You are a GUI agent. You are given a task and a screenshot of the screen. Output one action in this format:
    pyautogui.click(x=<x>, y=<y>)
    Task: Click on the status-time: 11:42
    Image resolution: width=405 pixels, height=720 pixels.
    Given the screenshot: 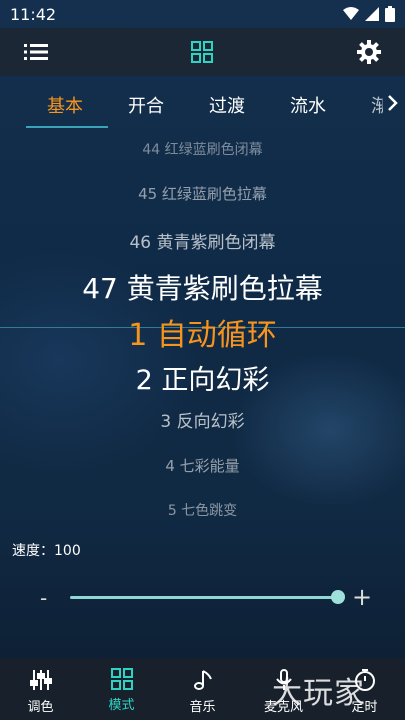 What is the action you would take?
    pyautogui.click(x=33, y=14)
    